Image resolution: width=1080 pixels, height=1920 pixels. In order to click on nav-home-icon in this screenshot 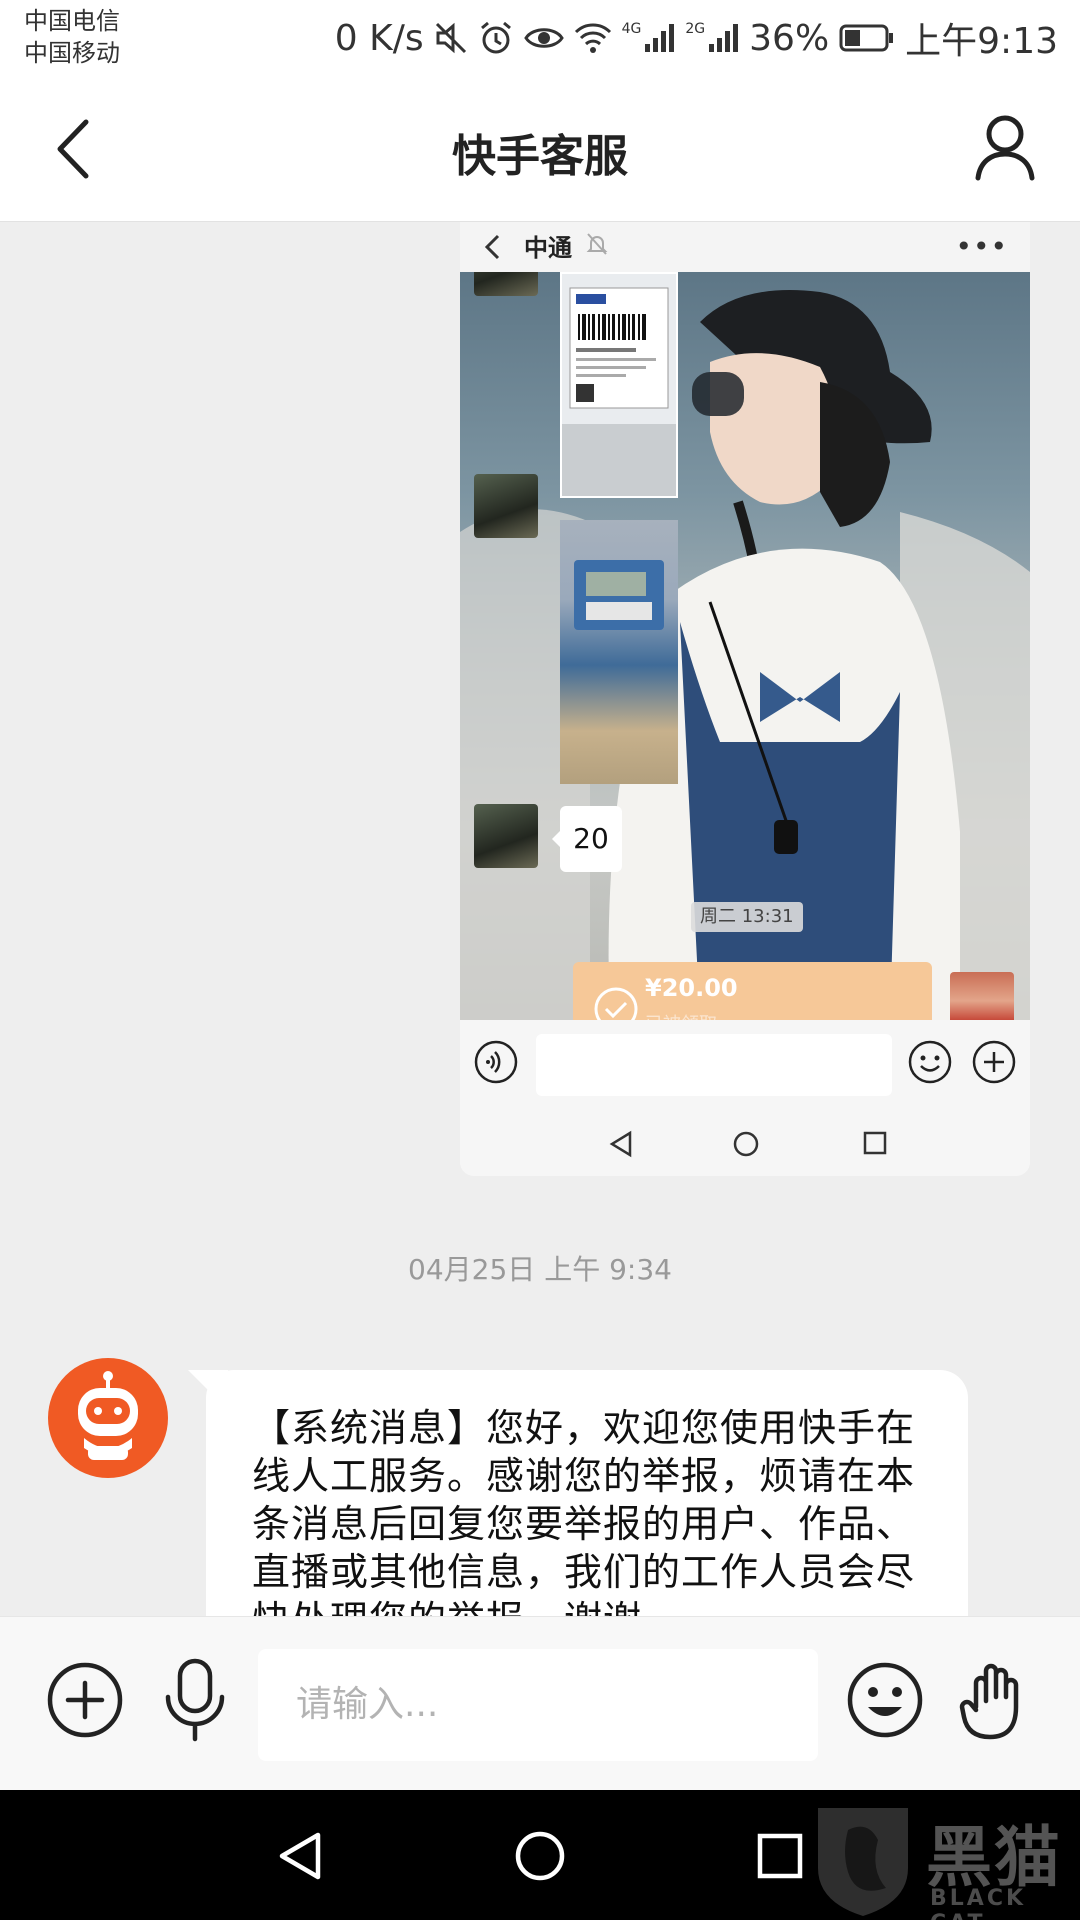, I will do `click(746, 1144)`.